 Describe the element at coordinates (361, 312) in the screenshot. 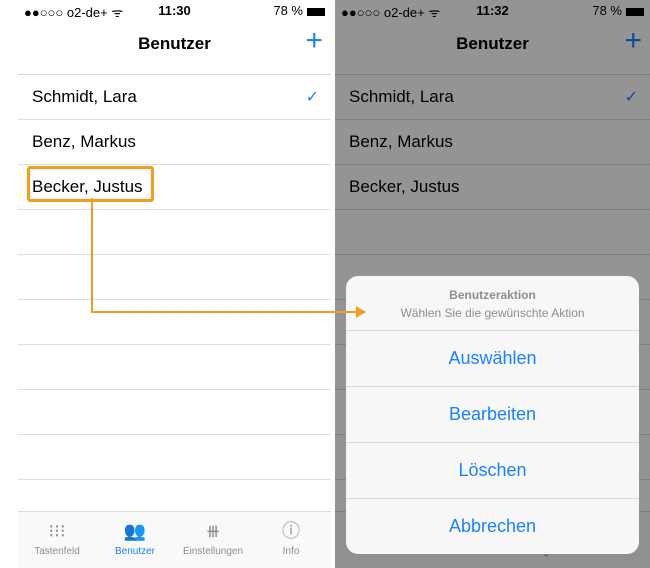

I see `arrow-head-icon` at that location.